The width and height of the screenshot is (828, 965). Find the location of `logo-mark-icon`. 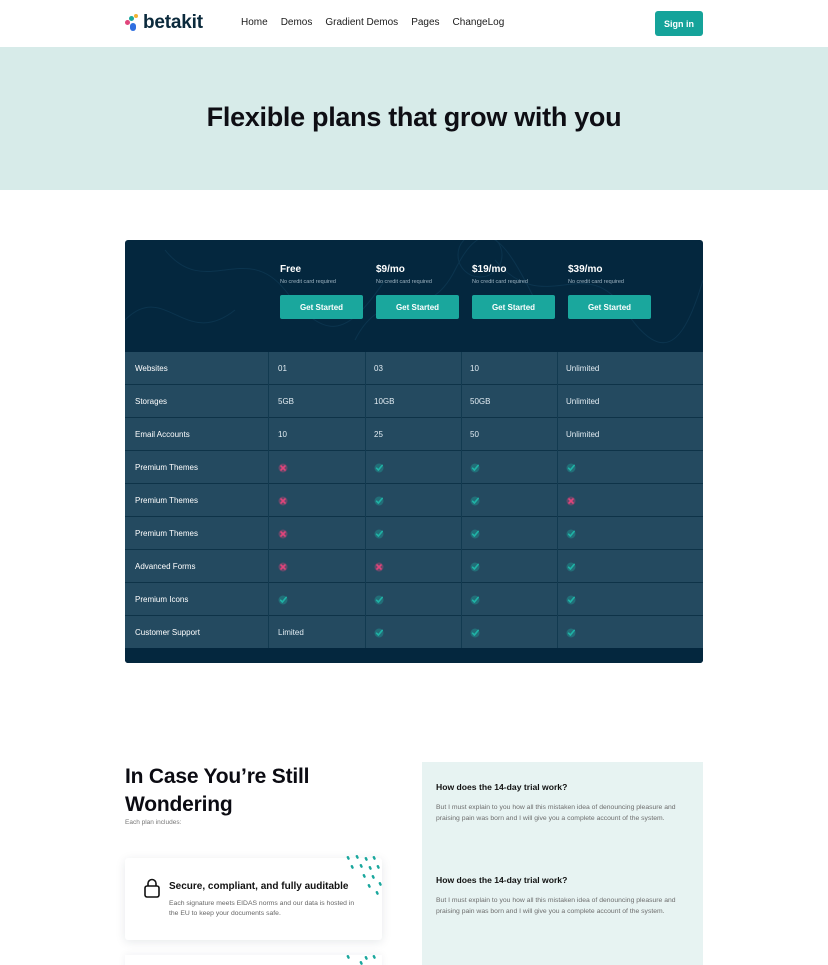

logo-mark-icon is located at coordinates (133, 23).